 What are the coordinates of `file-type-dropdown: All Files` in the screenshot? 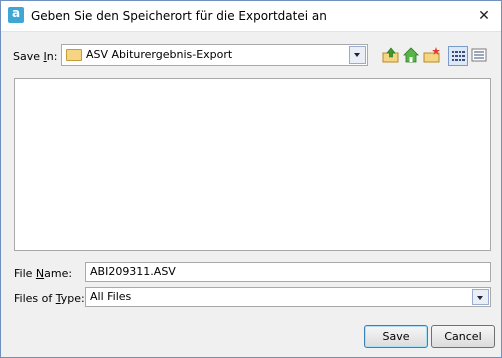 It's located at (288, 297).